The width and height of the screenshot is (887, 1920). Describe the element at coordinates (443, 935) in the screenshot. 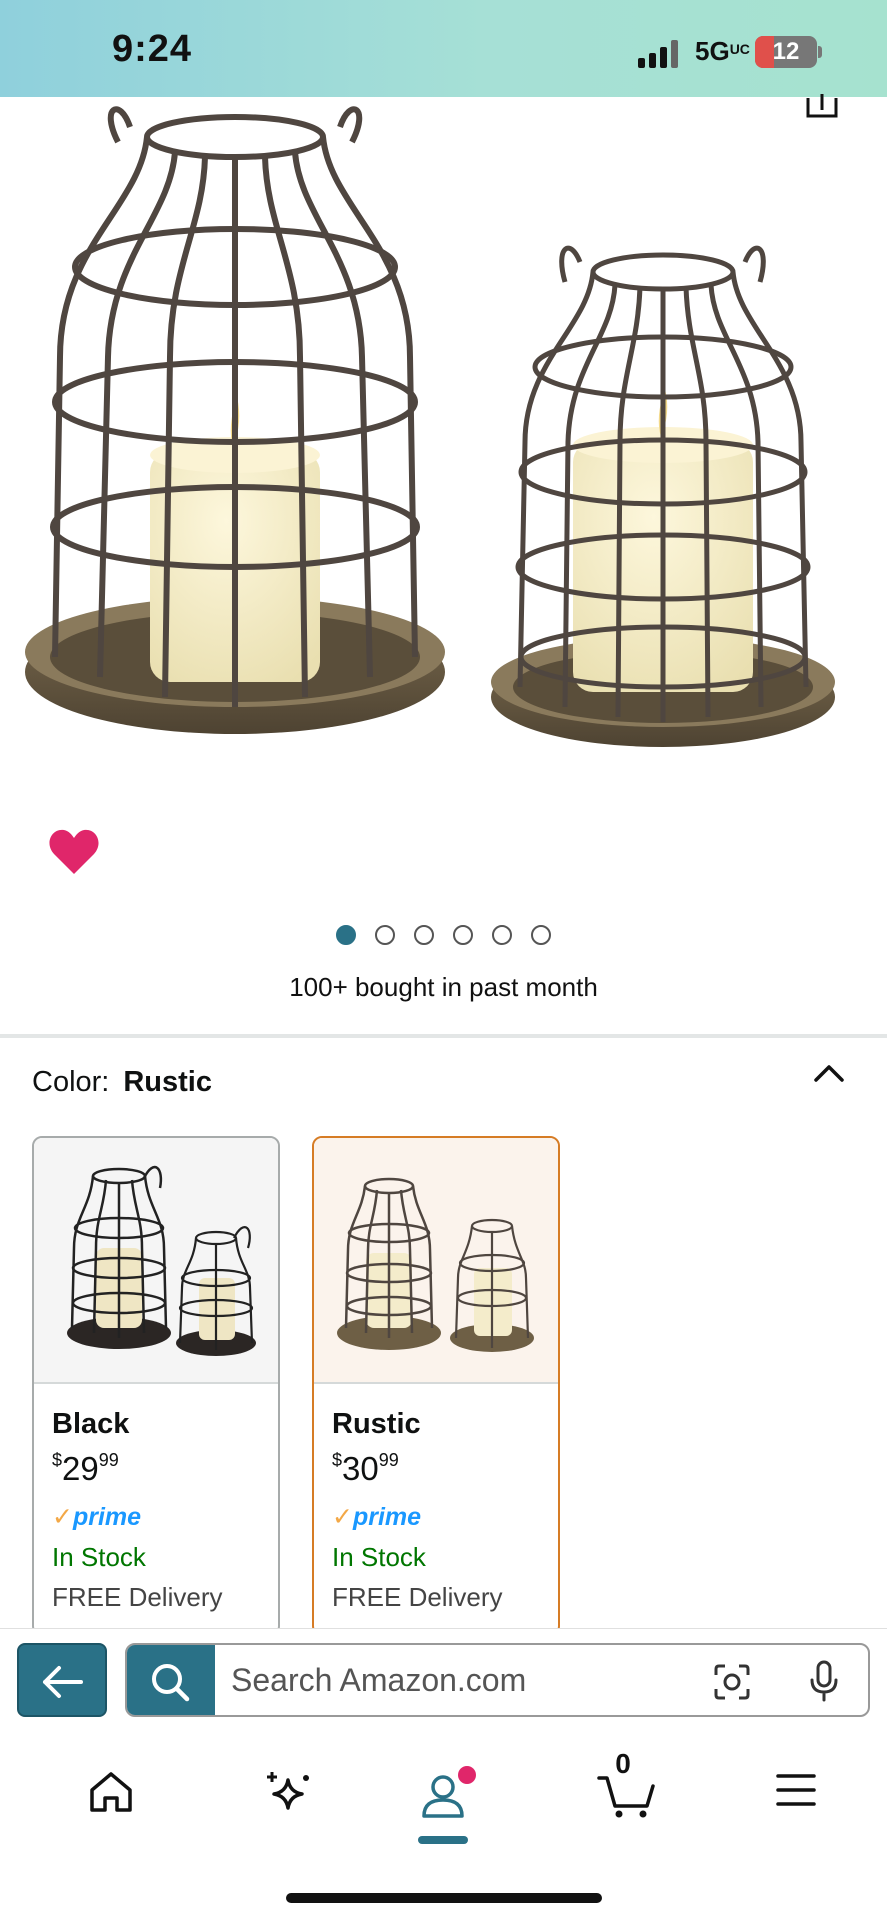

I see `image-pagination` at that location.